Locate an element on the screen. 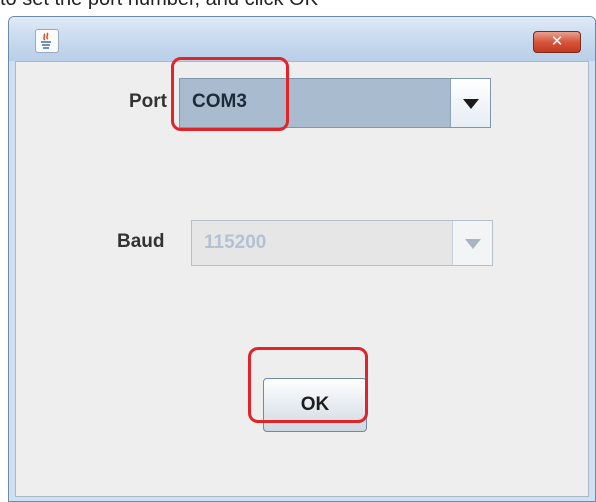 The width and height of the screenshot is (596, 502). baud-combobox: 115200 is located at coordinates (342, 243).